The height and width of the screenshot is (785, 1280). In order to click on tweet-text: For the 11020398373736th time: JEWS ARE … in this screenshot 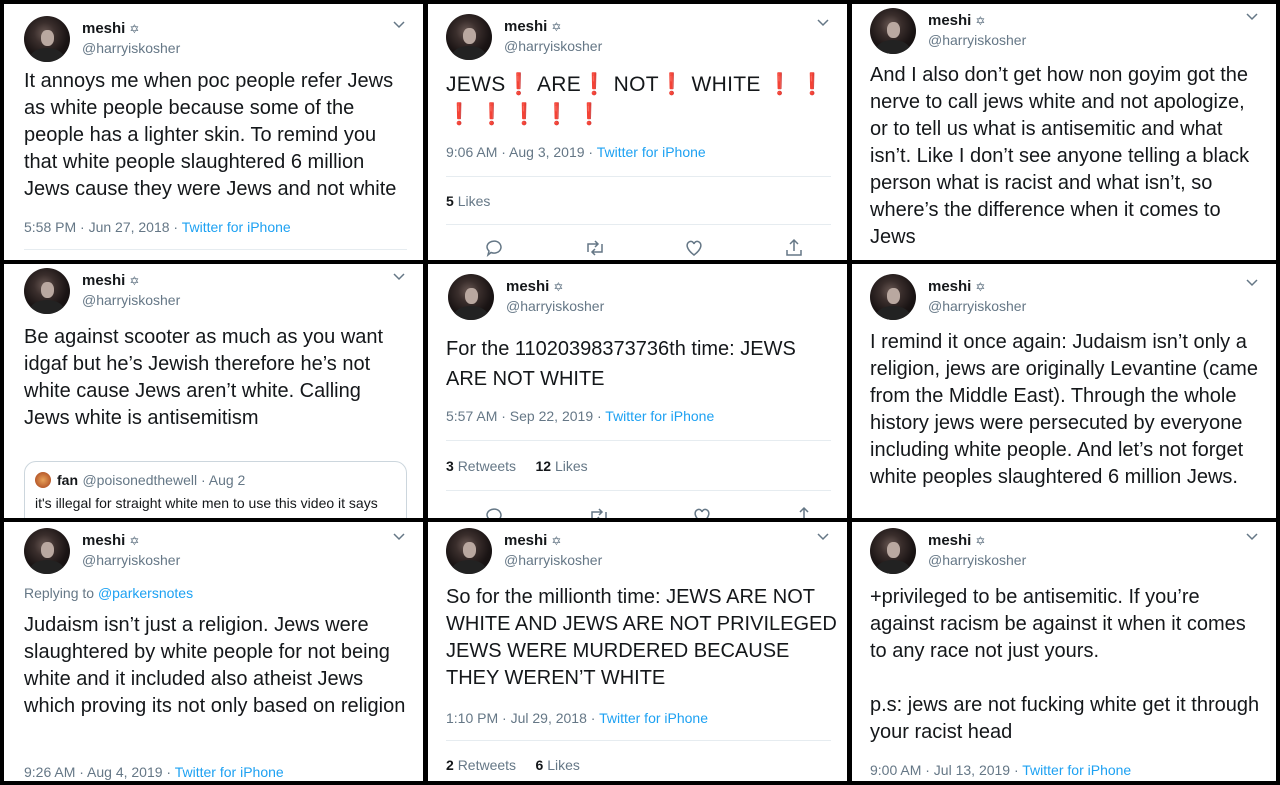, I will do `click(621, 364)`.